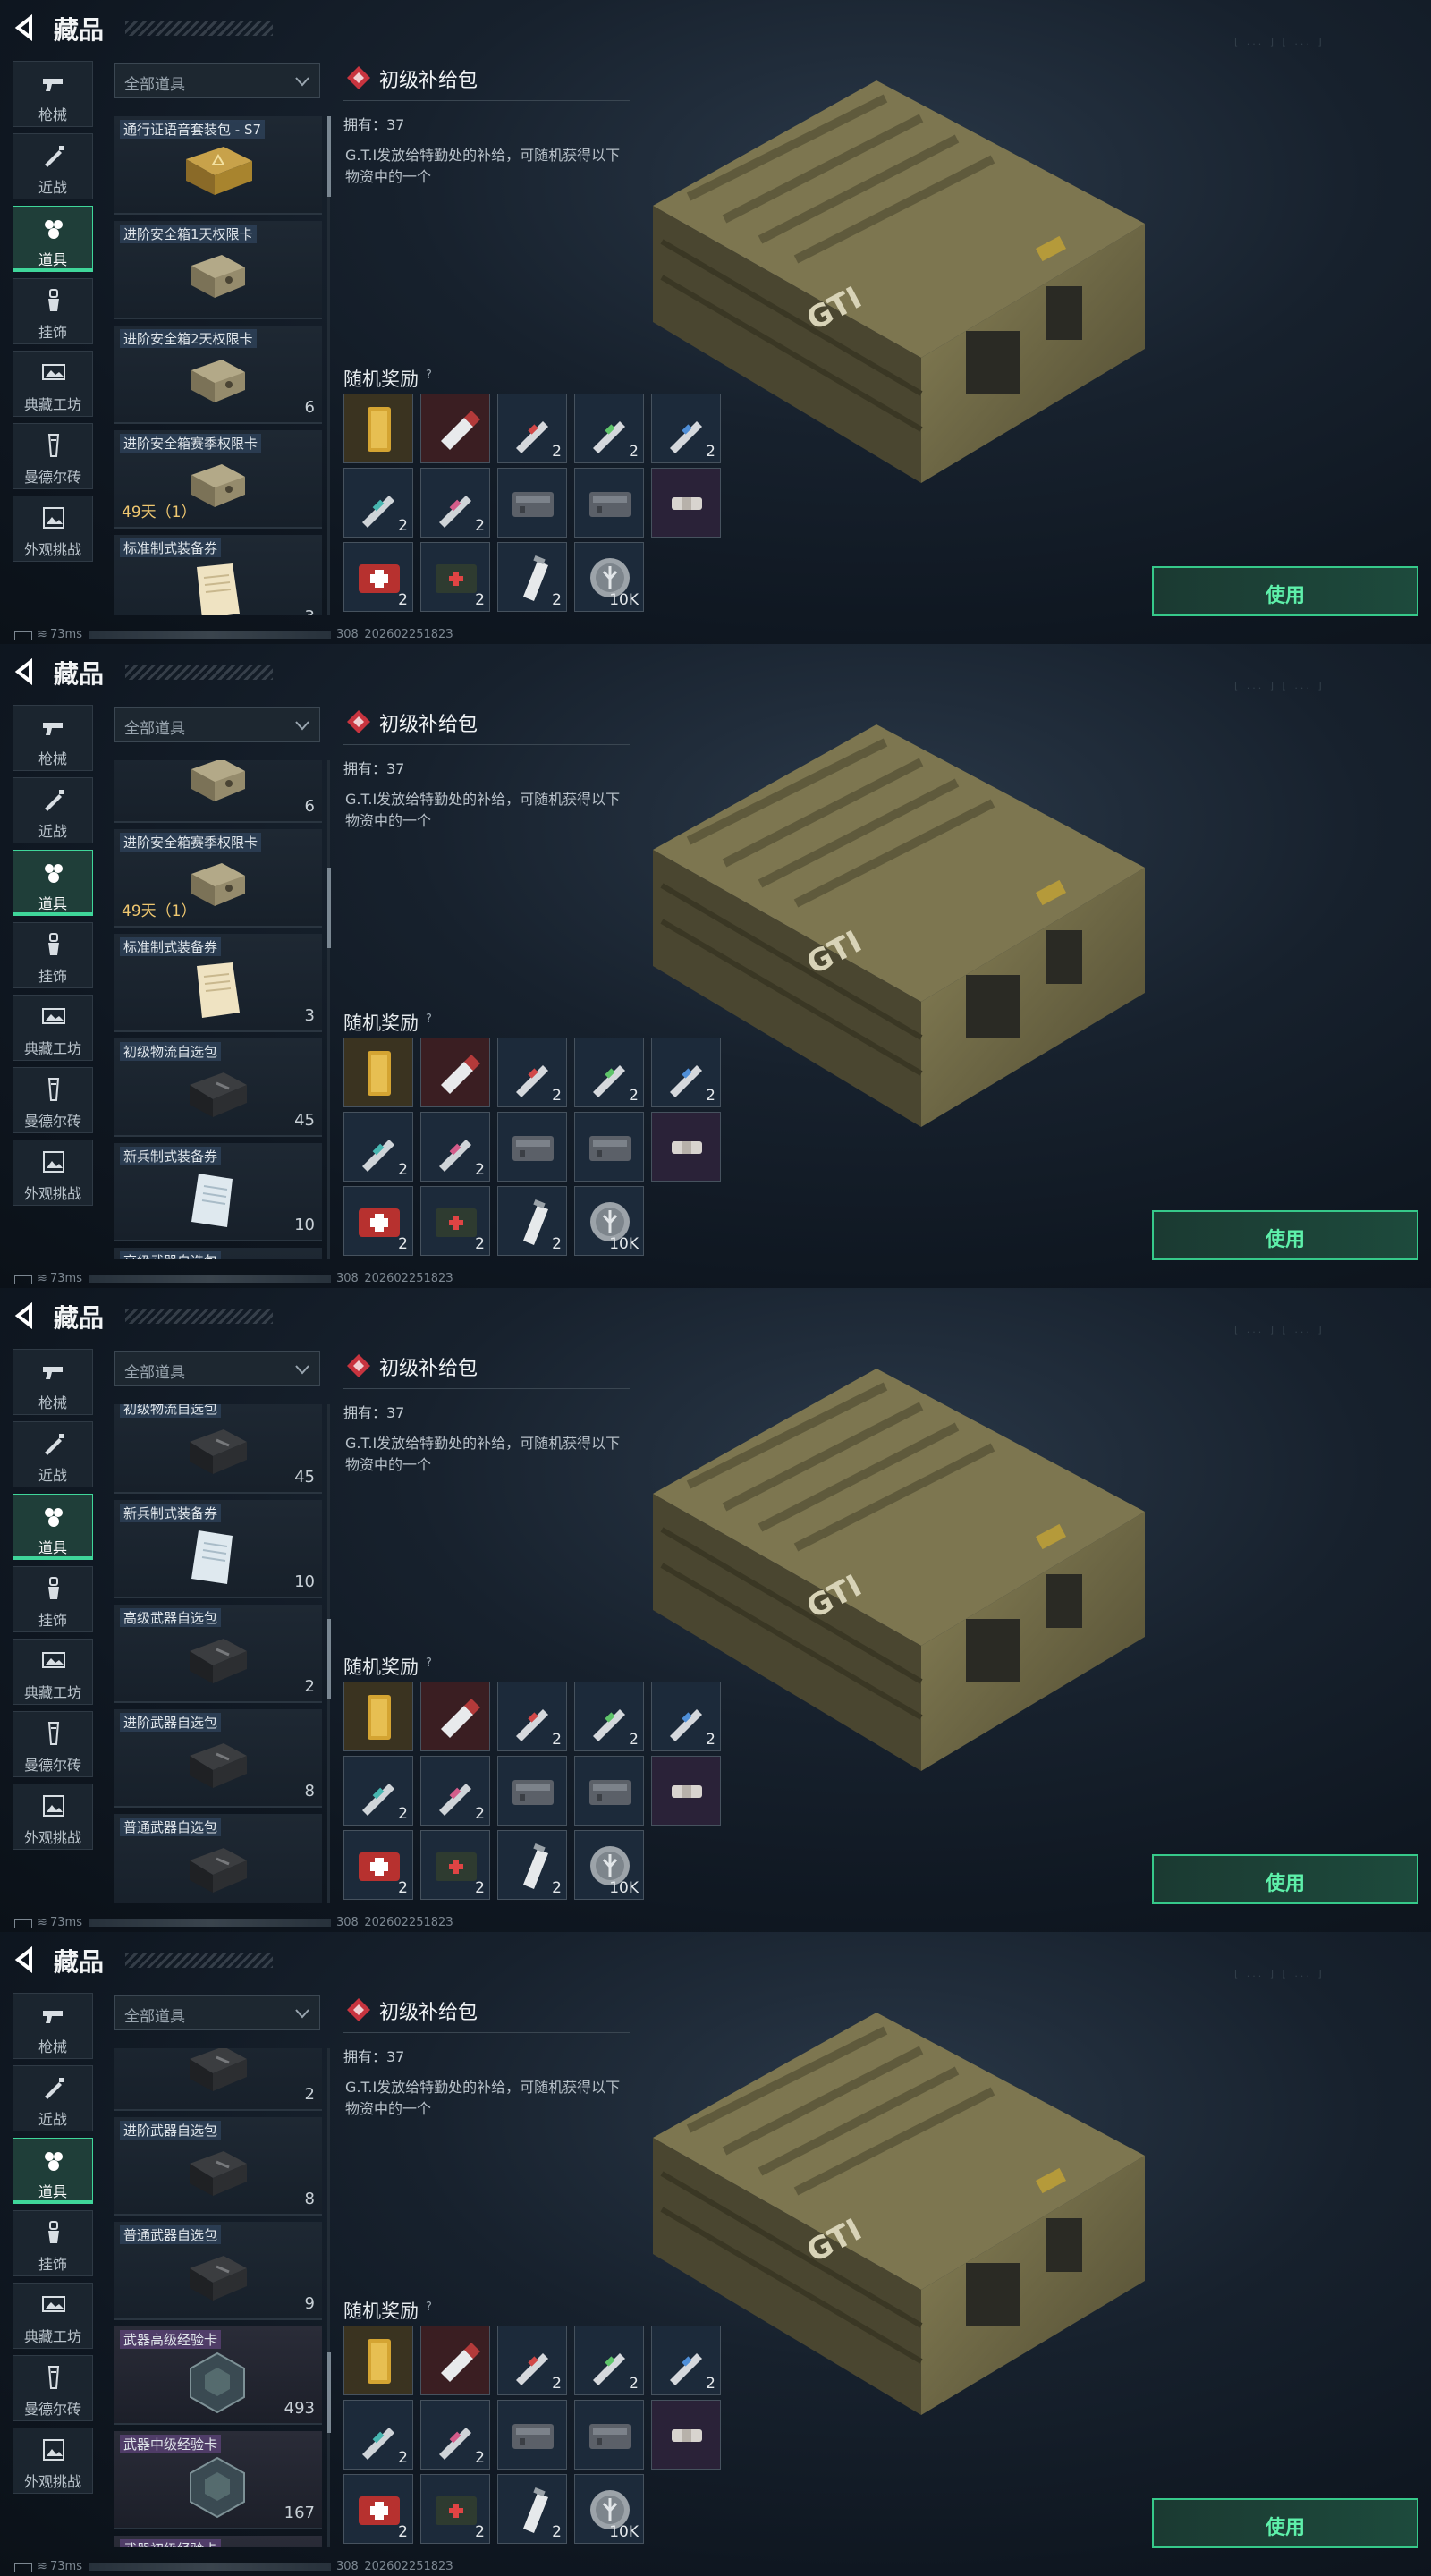 The image size is (1431, 2576). What do you see at coordinates (218, 2375) in the screenshot?
I see `list-item: 武器高级经验卡 493` at bounding box center [218, 2375].